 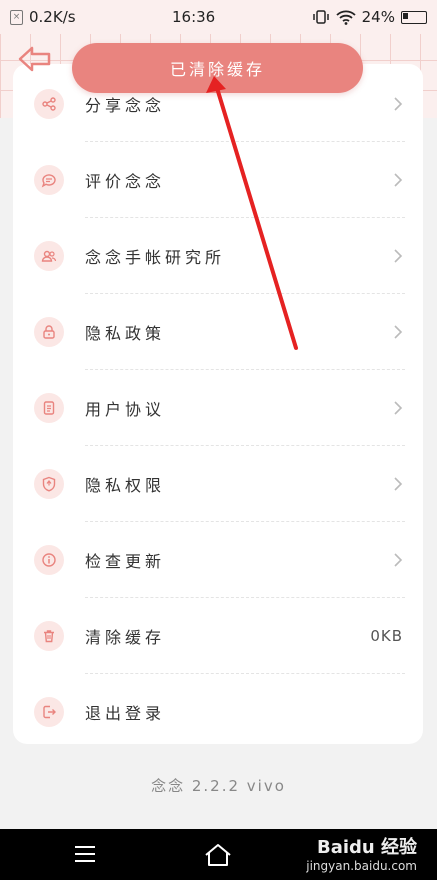 I want to click on menu-item-label: 评价念念, so click(x=125, y=181).